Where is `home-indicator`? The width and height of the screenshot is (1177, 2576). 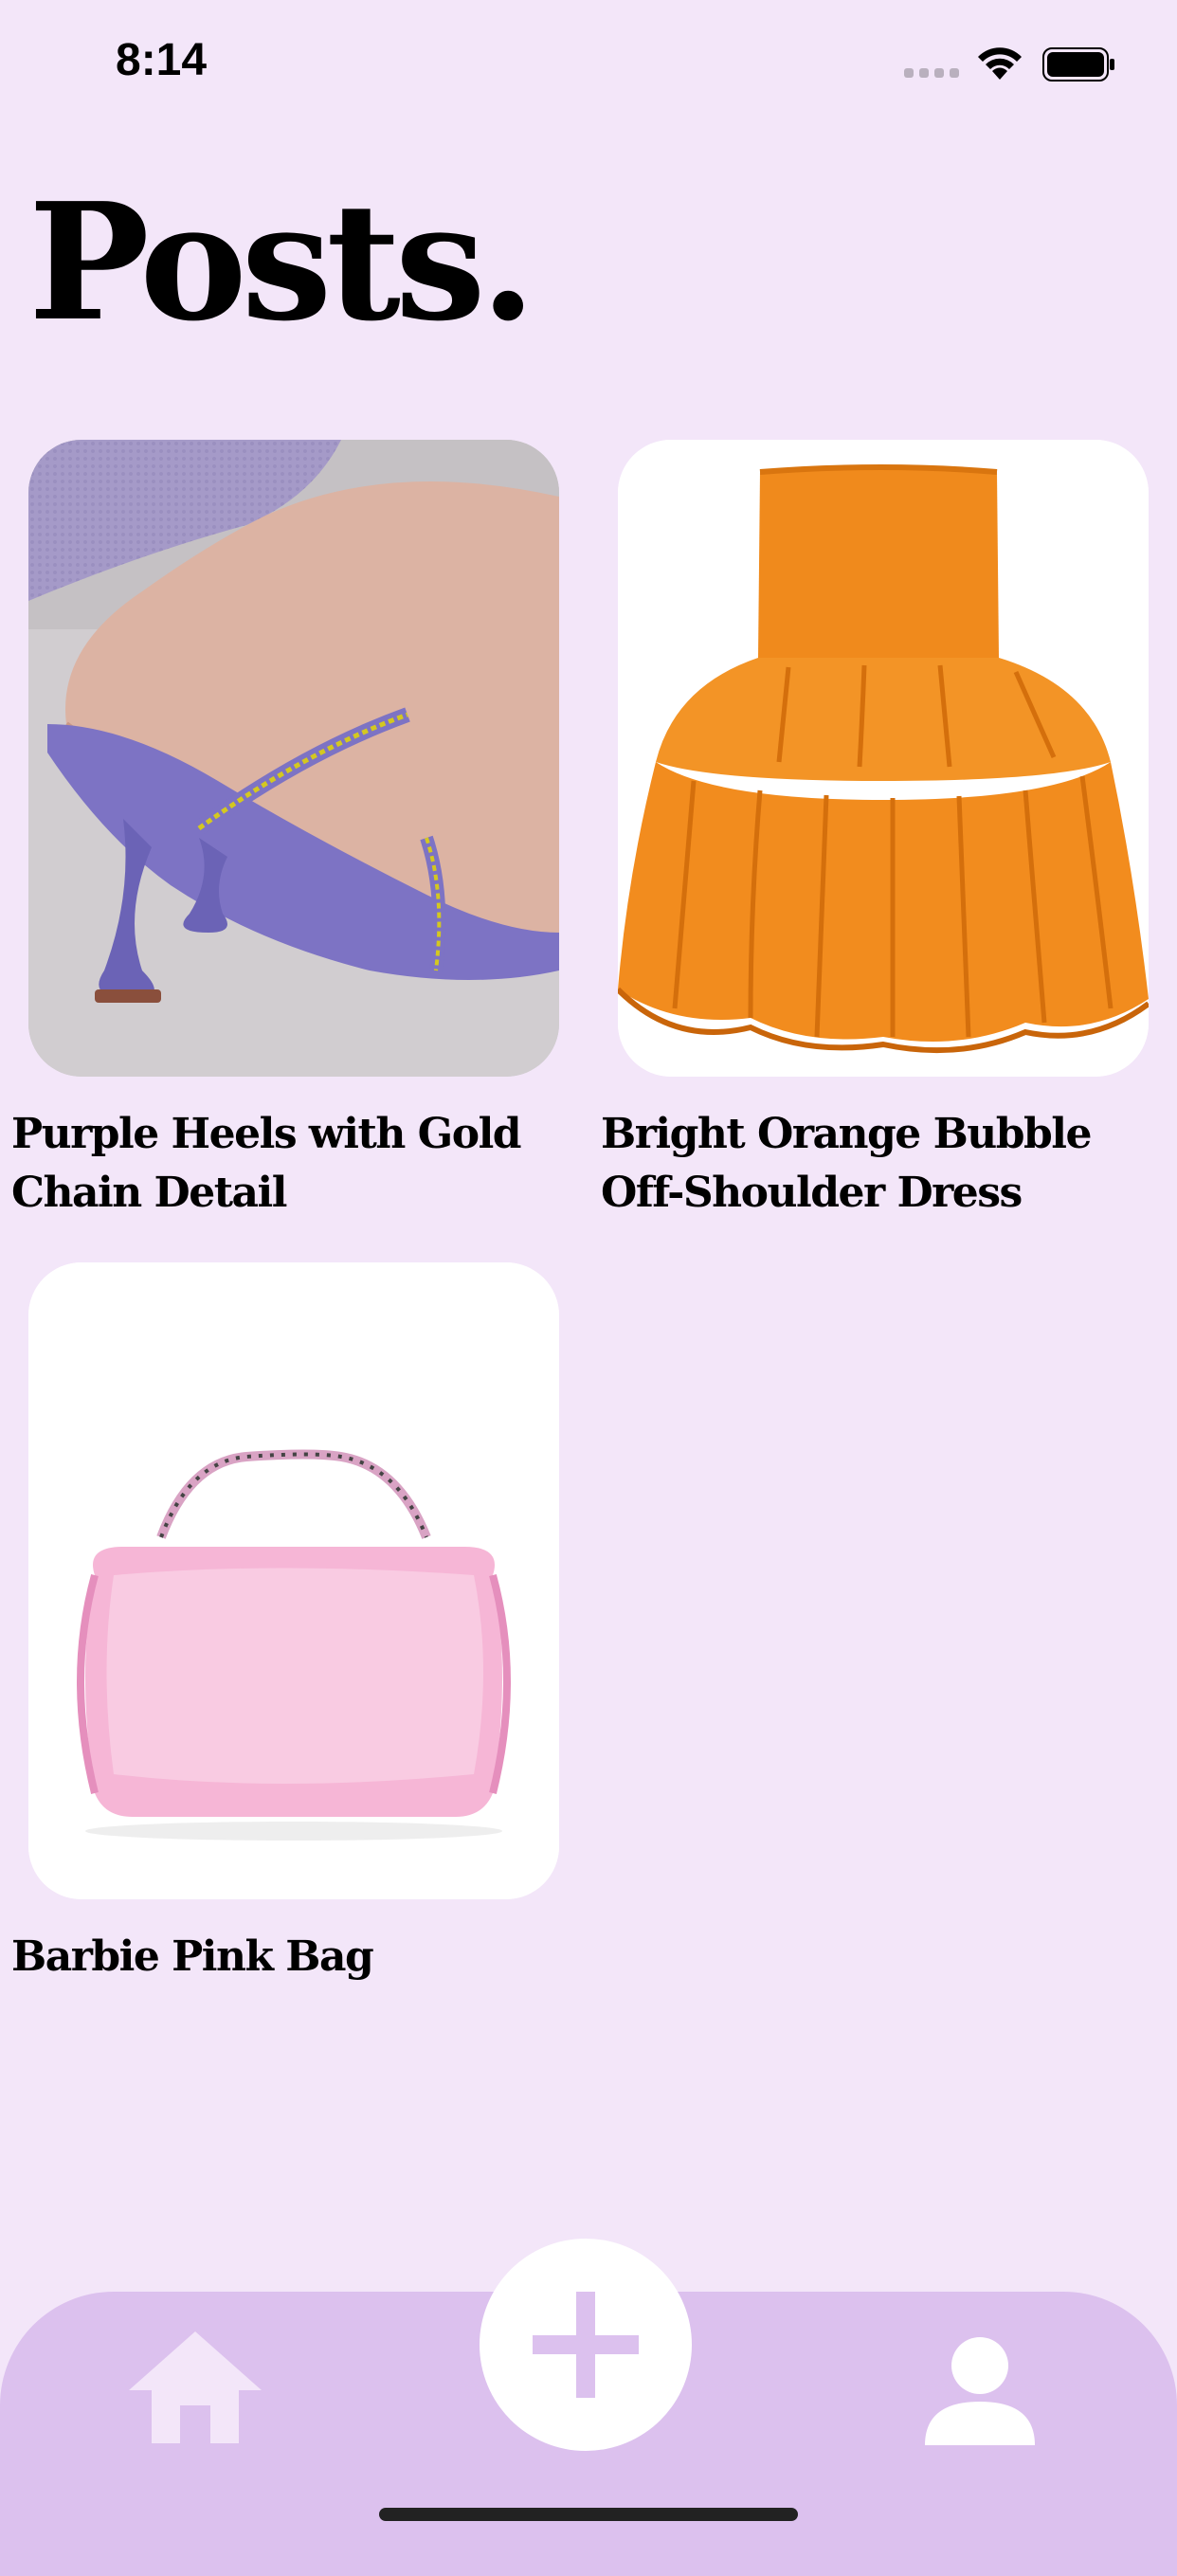
home-indicator is located at coordinates (588, 2514).